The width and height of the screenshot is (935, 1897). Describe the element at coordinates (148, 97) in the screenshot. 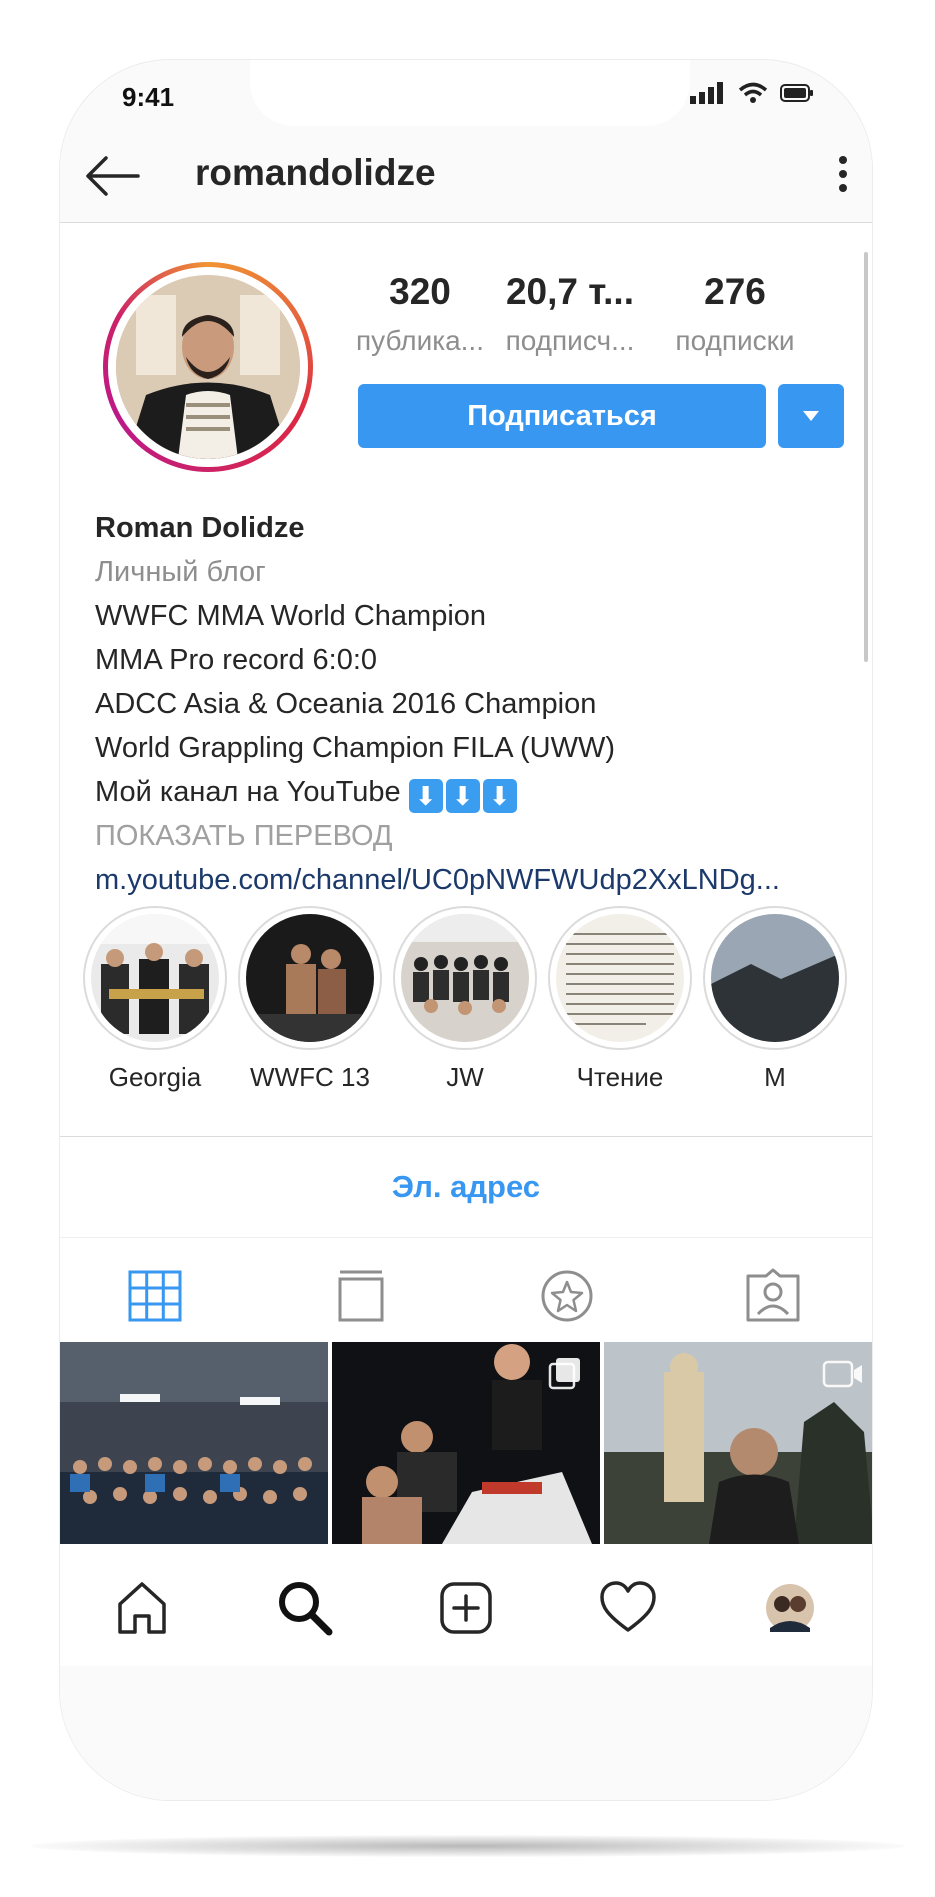

I see `status-time: 9:41` at that location.